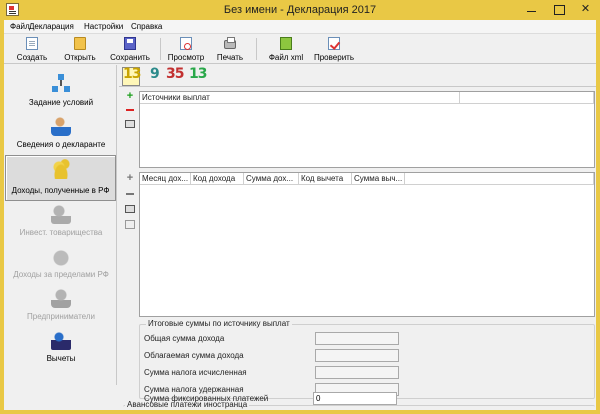 The width and height of the screenshot is (600, 414). I want to click on edit-source-button, so click(130, 124).